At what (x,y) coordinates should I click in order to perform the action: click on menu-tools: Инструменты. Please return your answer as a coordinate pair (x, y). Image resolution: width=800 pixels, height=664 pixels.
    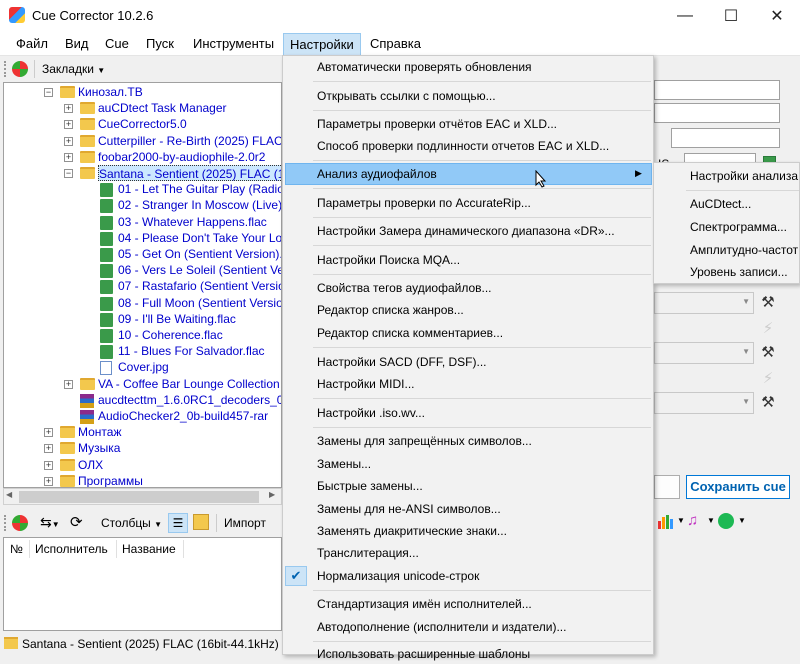
    Looking at the image, I should click on (233, 45).